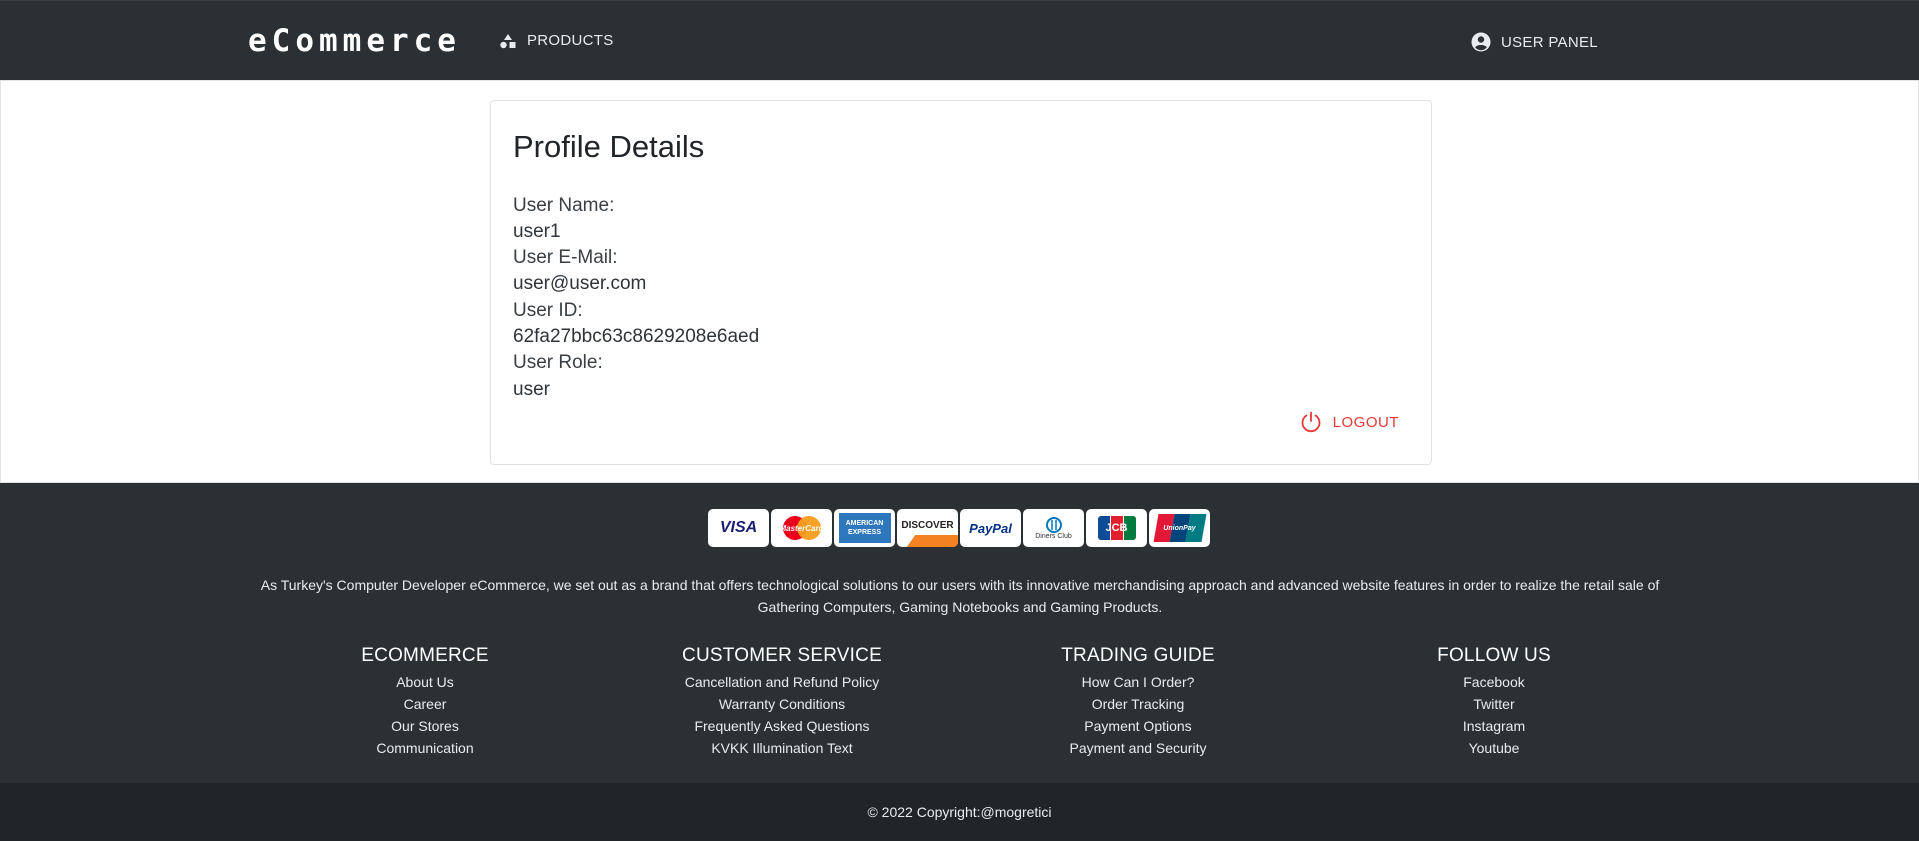 This screenshot has width=1919, height=841. What do you see at coordinates (1311, 422) in the screenshot?
I see `power-icon` at bounding box center [1311, 422].